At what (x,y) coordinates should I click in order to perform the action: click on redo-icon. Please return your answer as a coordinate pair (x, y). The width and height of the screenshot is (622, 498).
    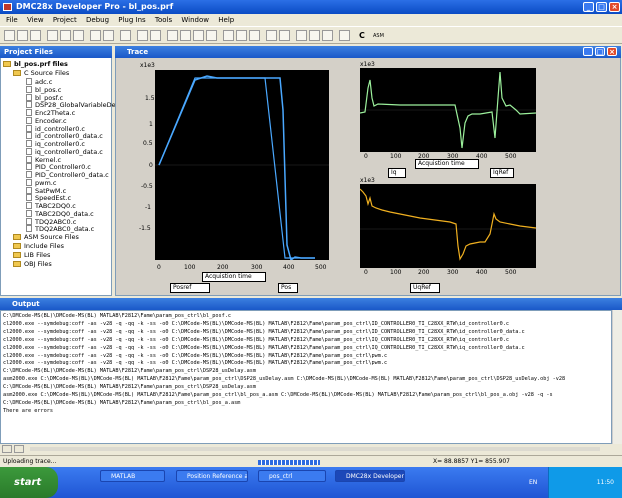
    Looking at the image, I should click on (108, 35).